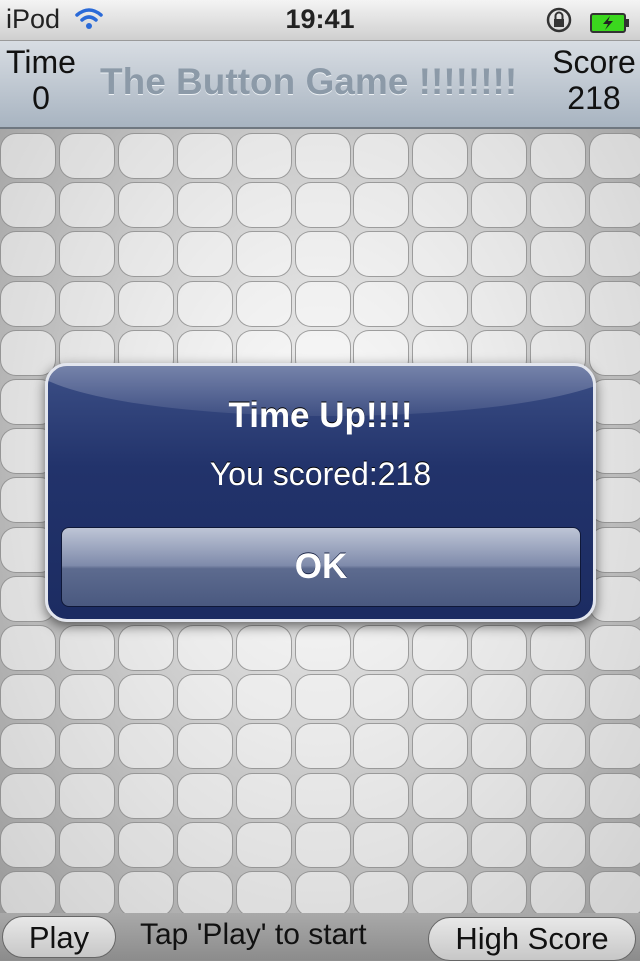 Image resolution: width=640 pixels, height=961 pixels. Describe the element at coordinates (321, 567) in the screenshot. I see `ok-button: OK` at that location.